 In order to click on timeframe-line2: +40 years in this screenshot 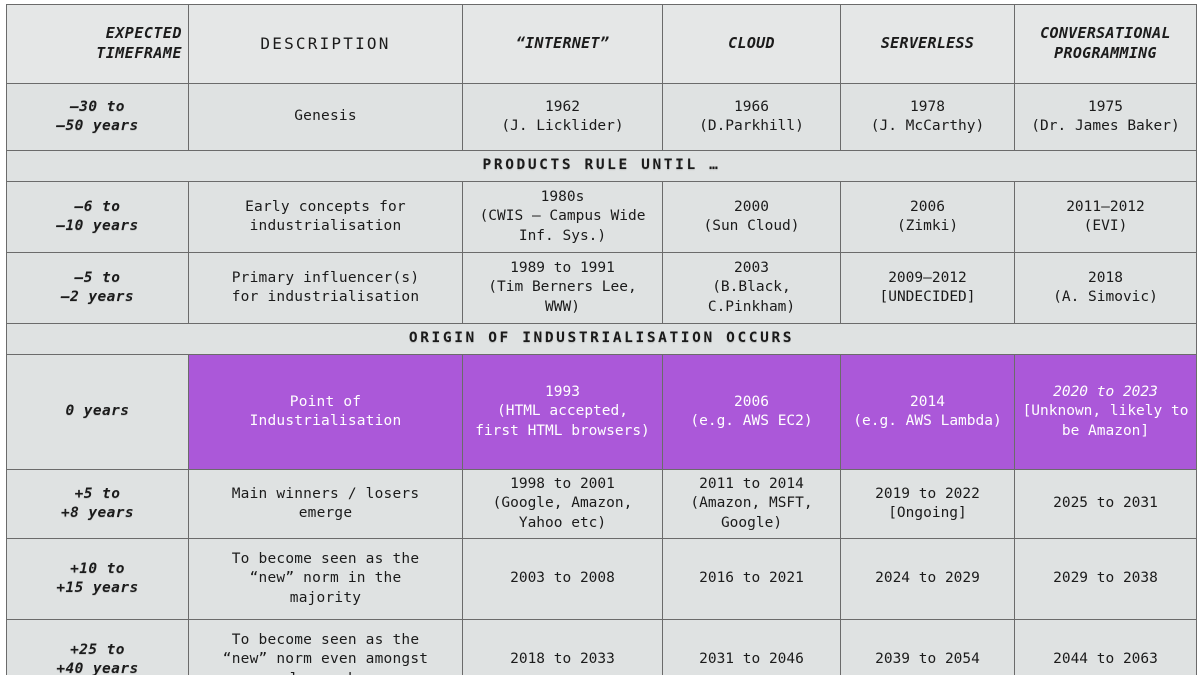, I will do `click(97, 668)`.